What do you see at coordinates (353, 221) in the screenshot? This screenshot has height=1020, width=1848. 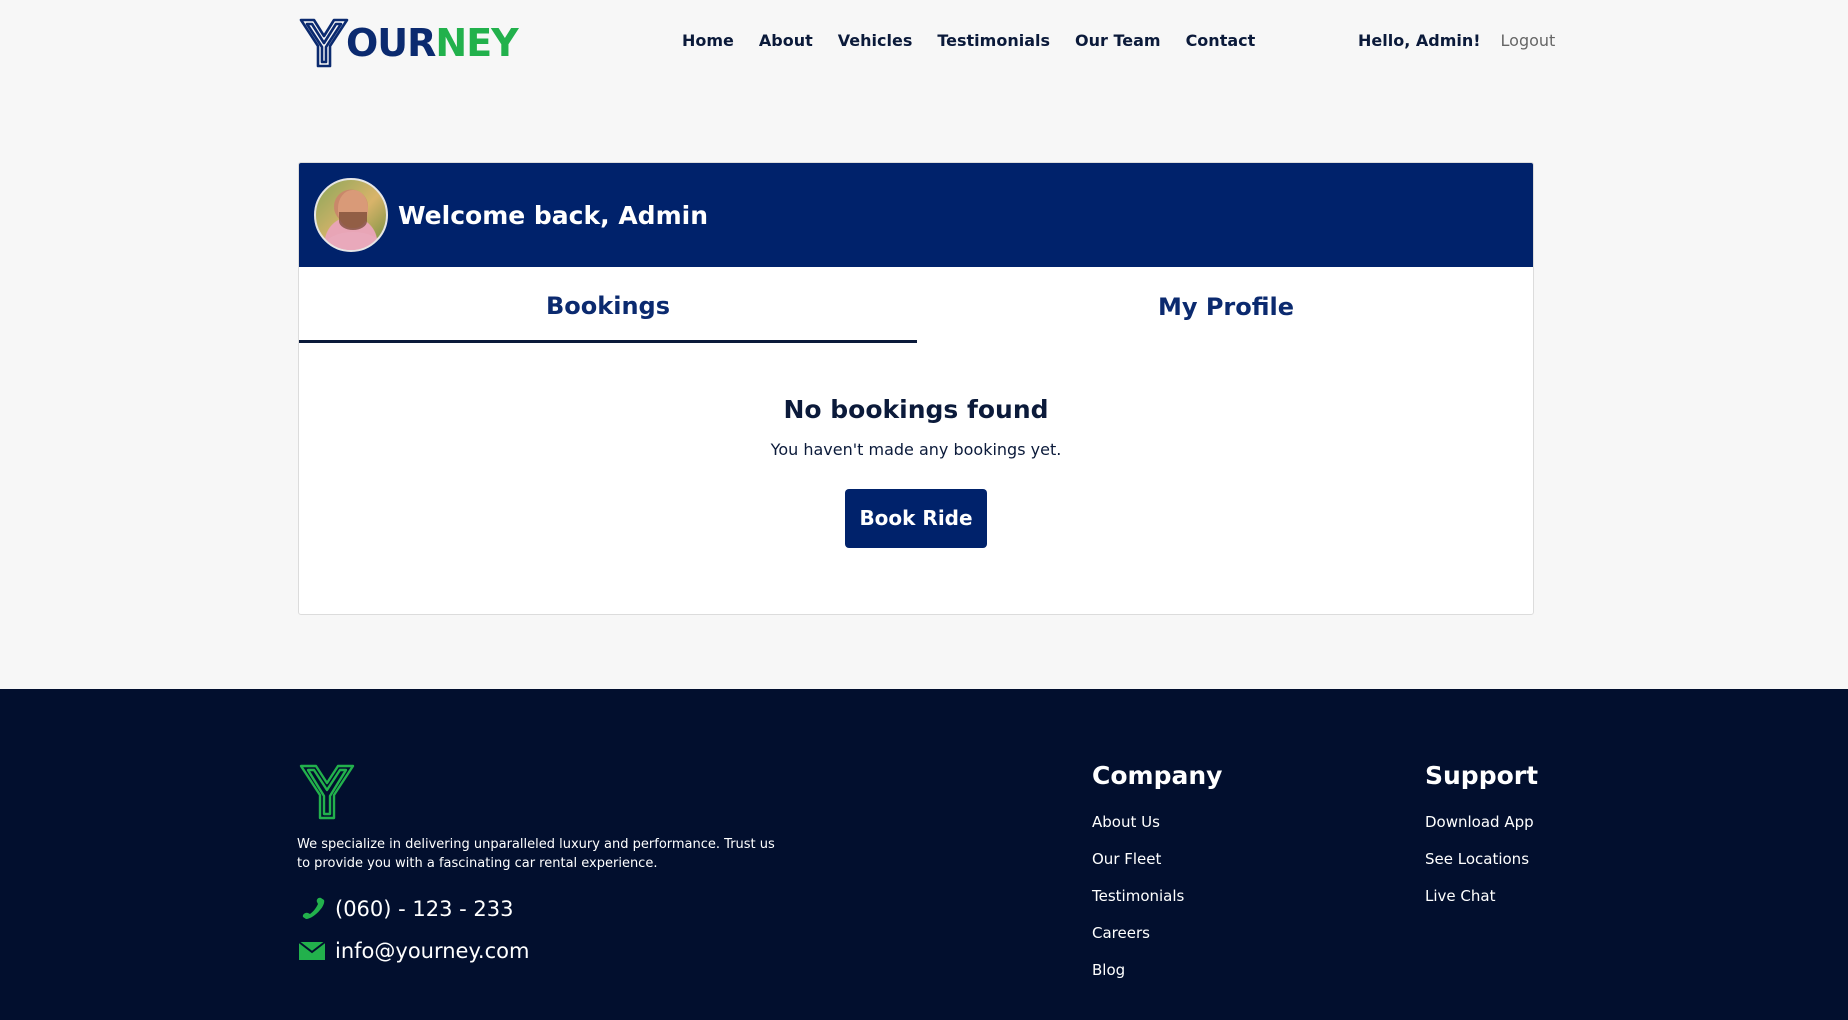 I see `avatar-beard` at bounding box center [353, 221].